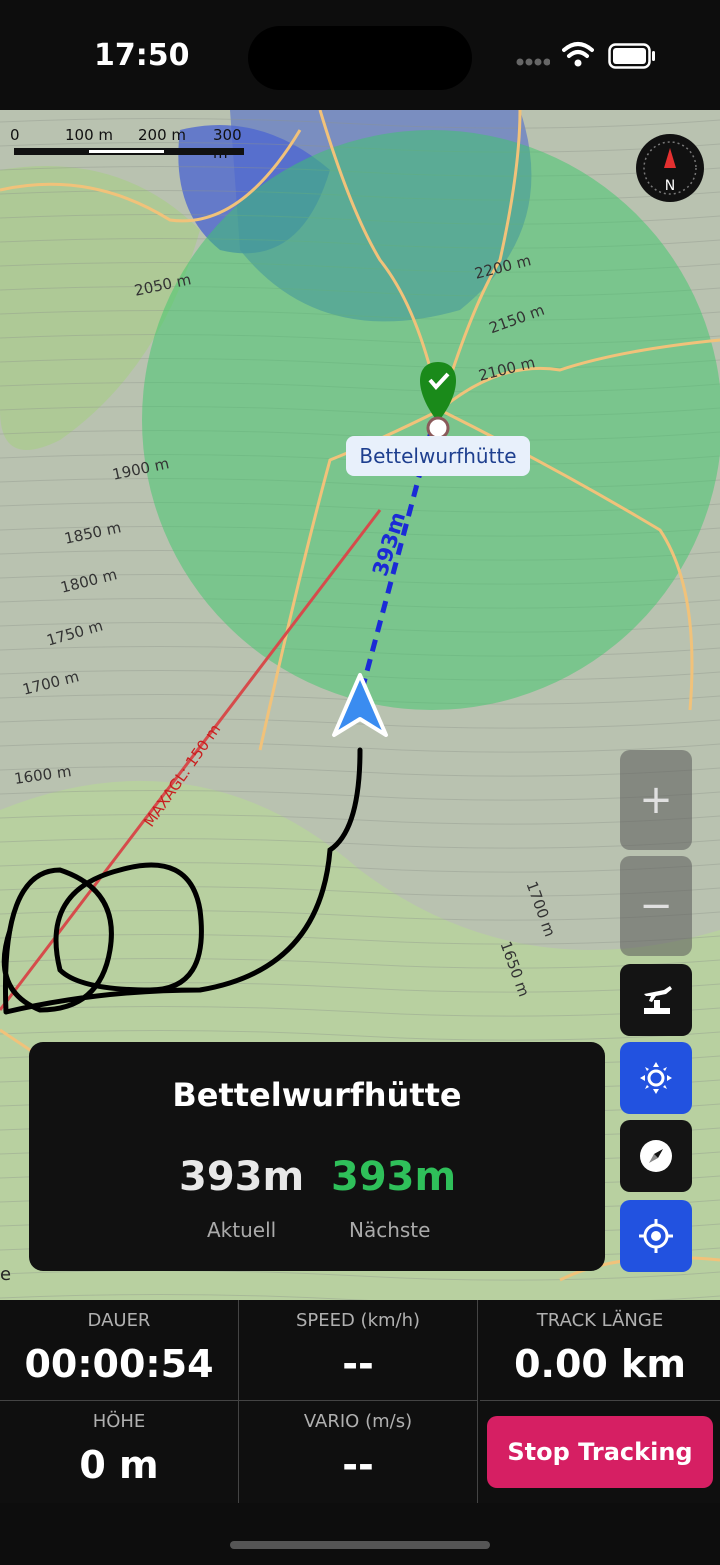 Image resolution: width=720 pixels, height=1565 pixels. I want to click on locate-icon, so click(656, 1236).